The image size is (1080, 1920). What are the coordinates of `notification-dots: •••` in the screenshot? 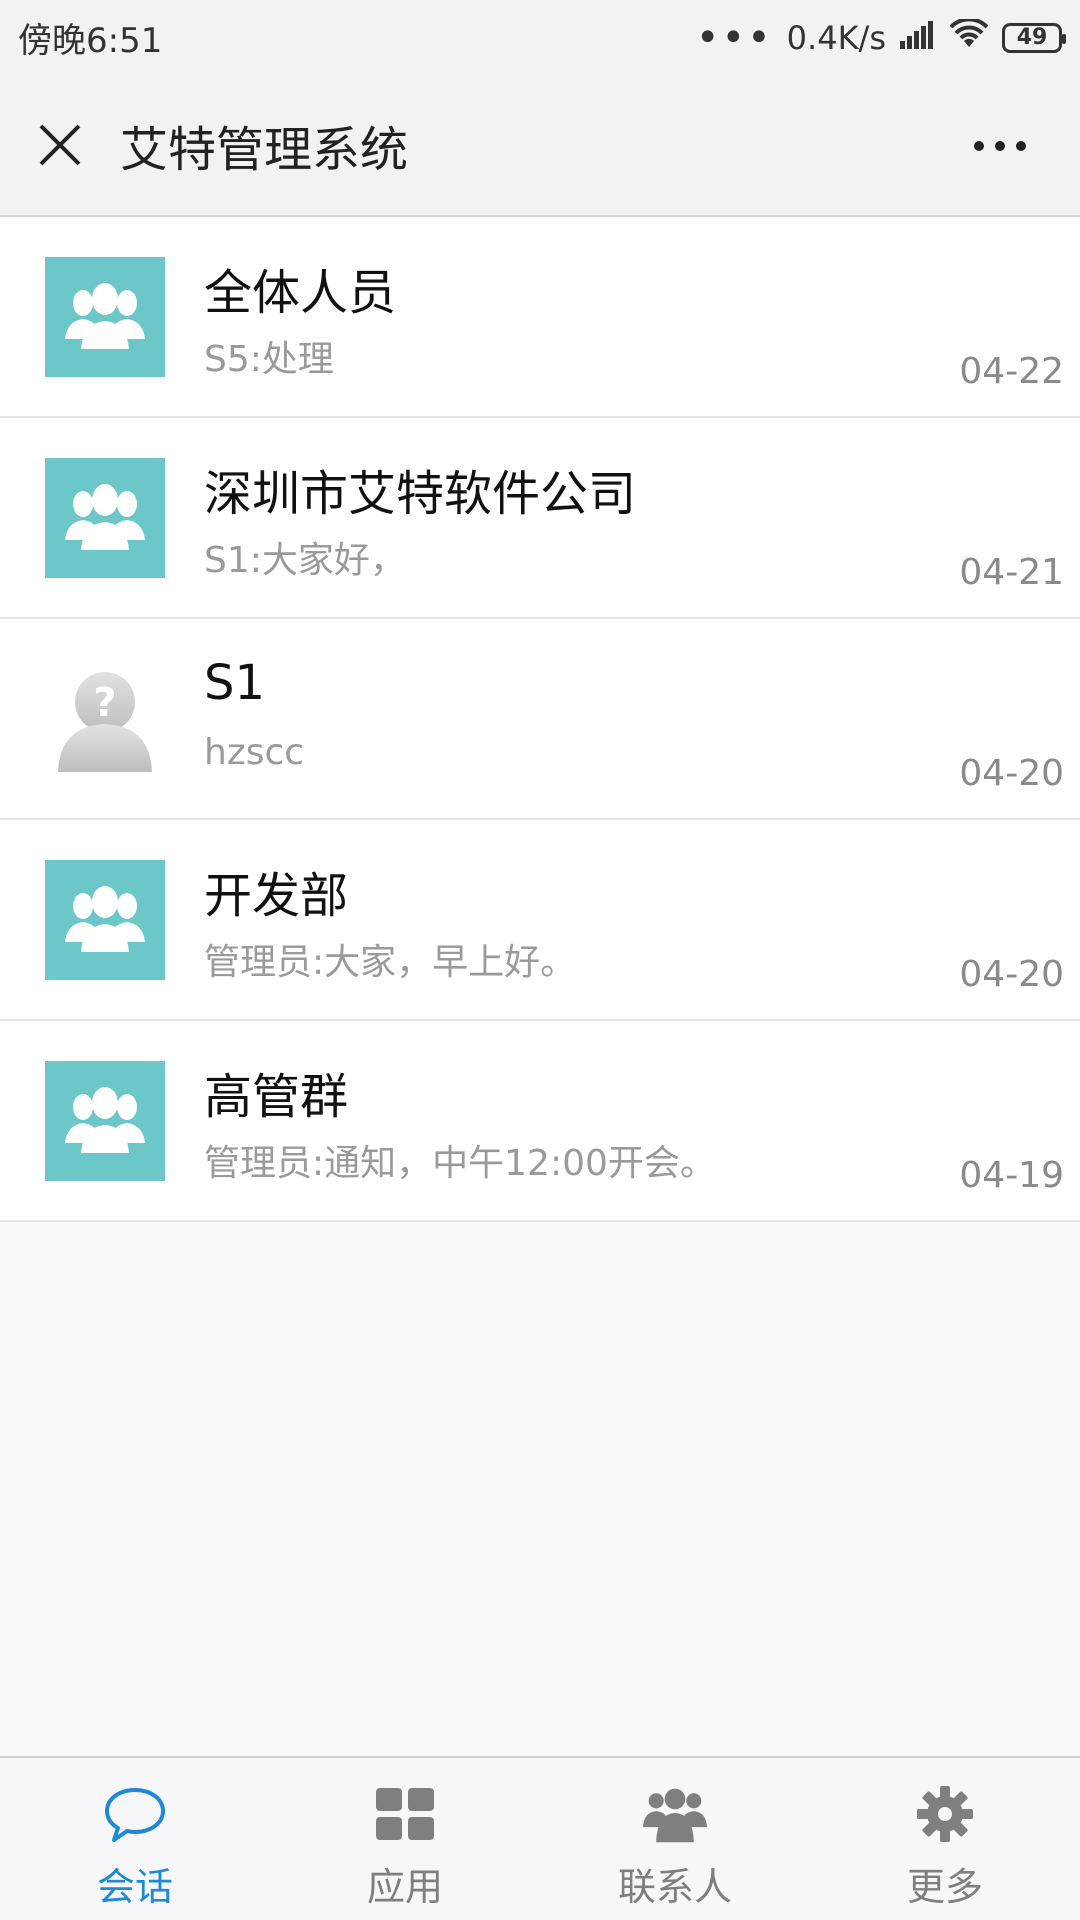 It's located at (734, 37).